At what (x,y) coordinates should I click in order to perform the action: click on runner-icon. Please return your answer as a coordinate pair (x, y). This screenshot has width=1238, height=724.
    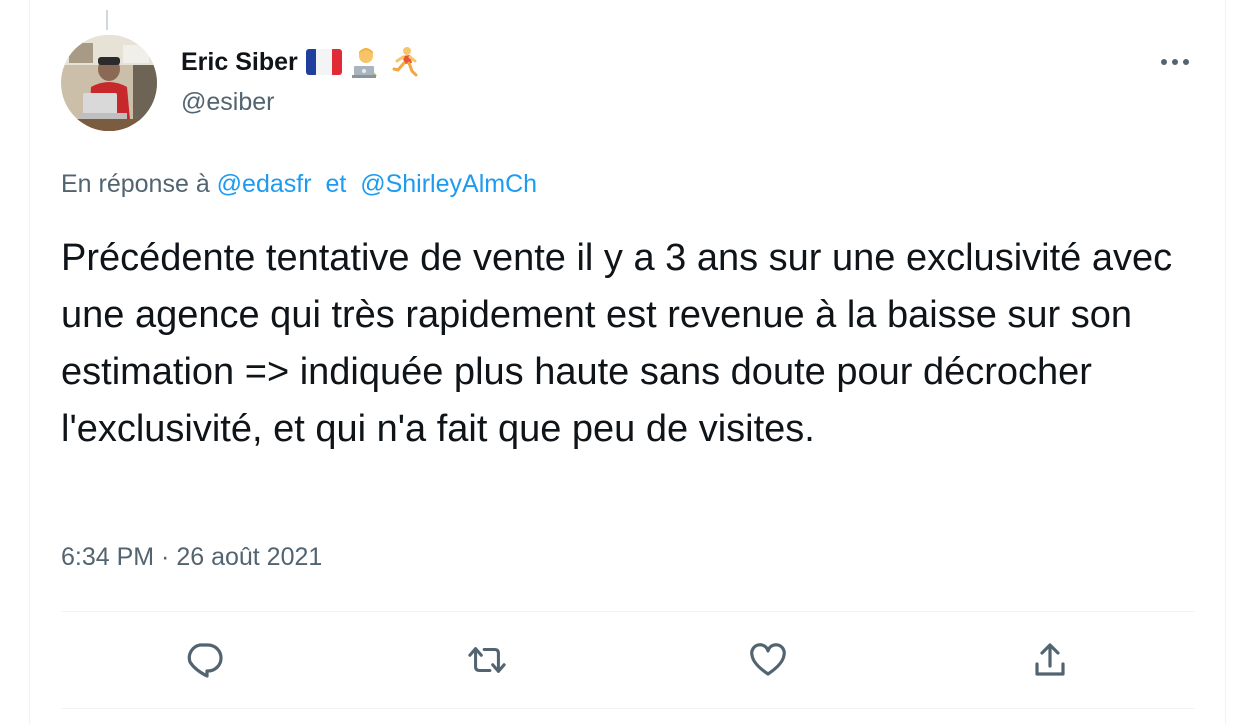
    Looking at the image, I should click on (405, 62).